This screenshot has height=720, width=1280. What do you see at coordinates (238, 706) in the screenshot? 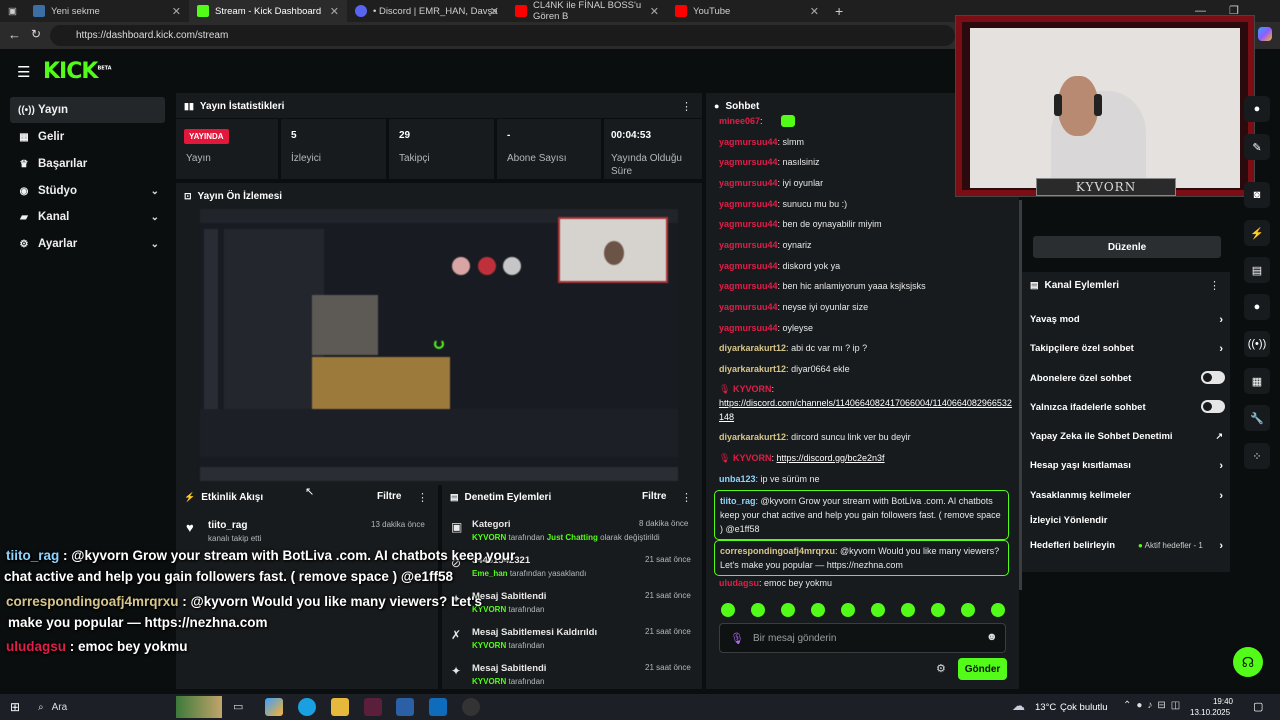
I see `task-view-icon: ▭` at bounding box center [238, 706].